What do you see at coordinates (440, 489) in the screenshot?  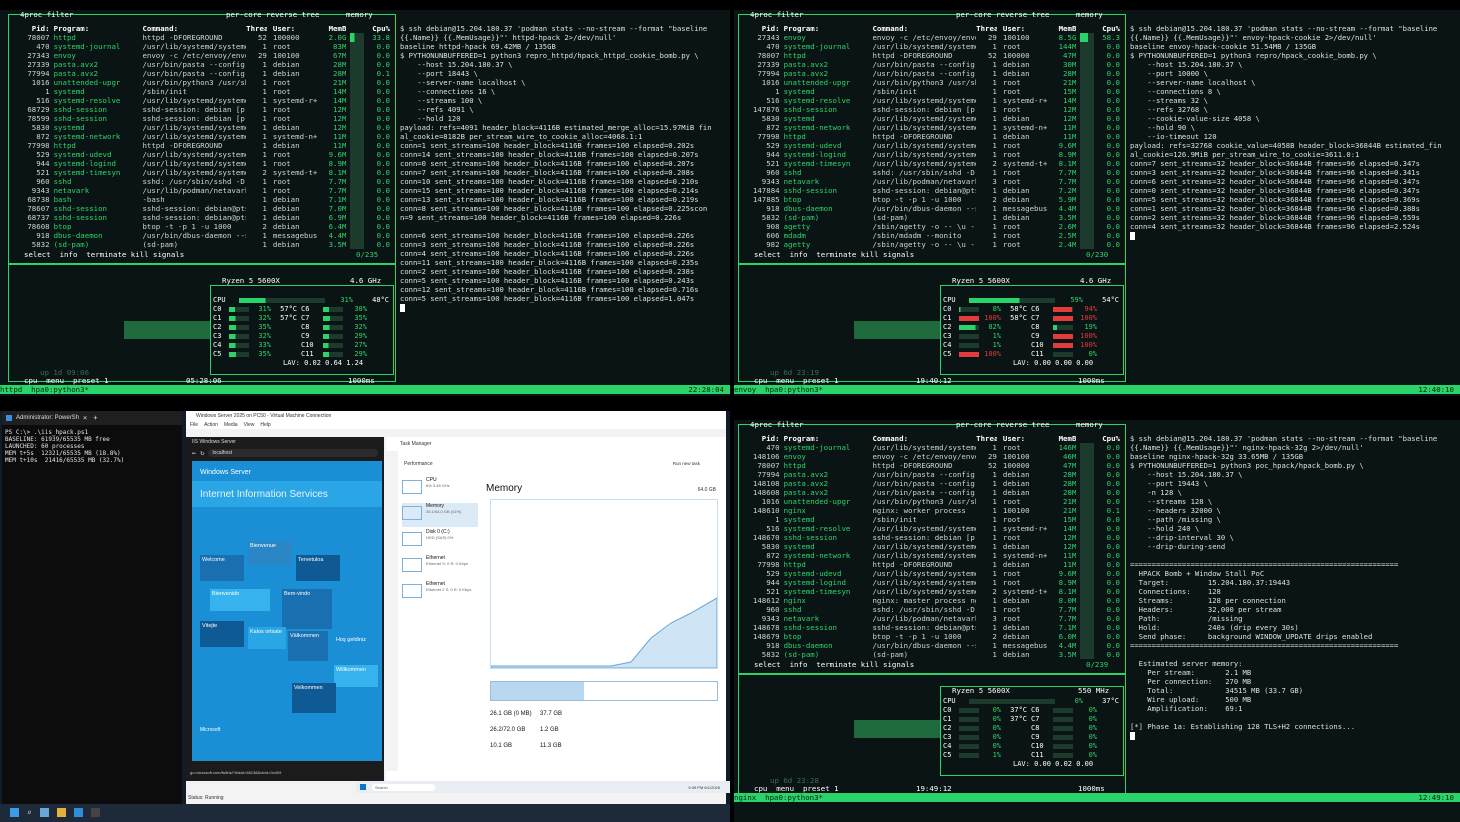 I see `tm-item: CPU 6% 3.48 GHz` at bounding box center [440, 489].